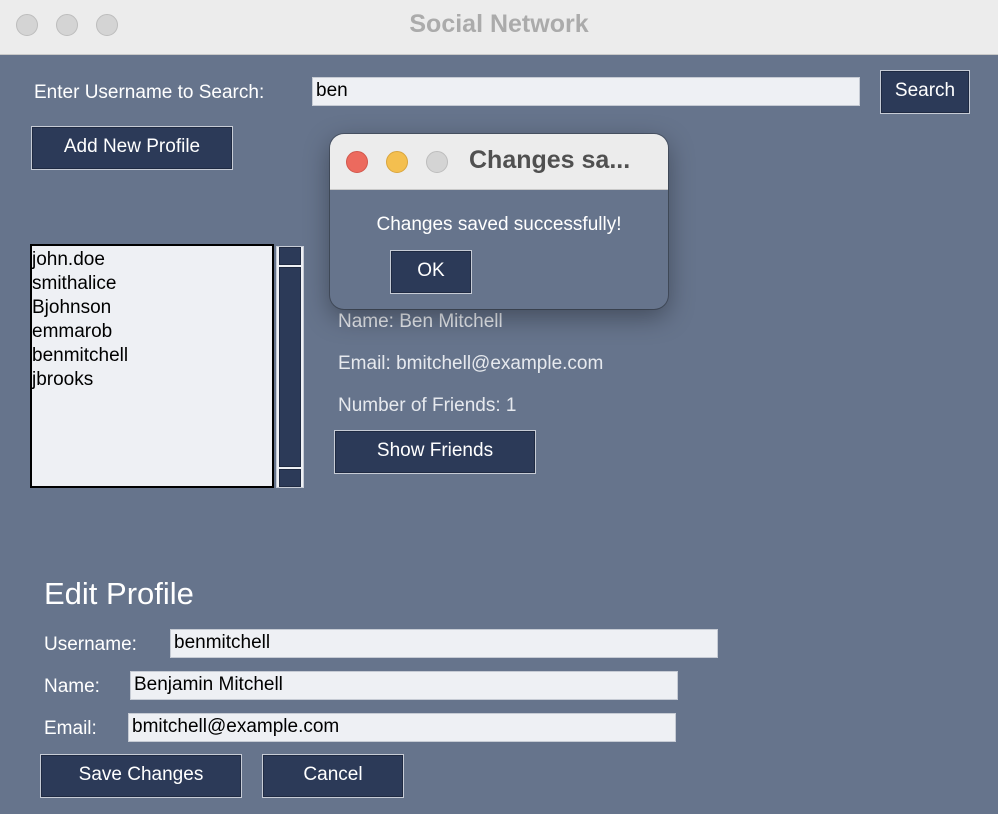 Image resolution: width=998 pixels, height=814 pixels. Describe the element at coordinates (119, 593) in the screenshot. I see `edit-profile-heading: Edit Profile` at that location.